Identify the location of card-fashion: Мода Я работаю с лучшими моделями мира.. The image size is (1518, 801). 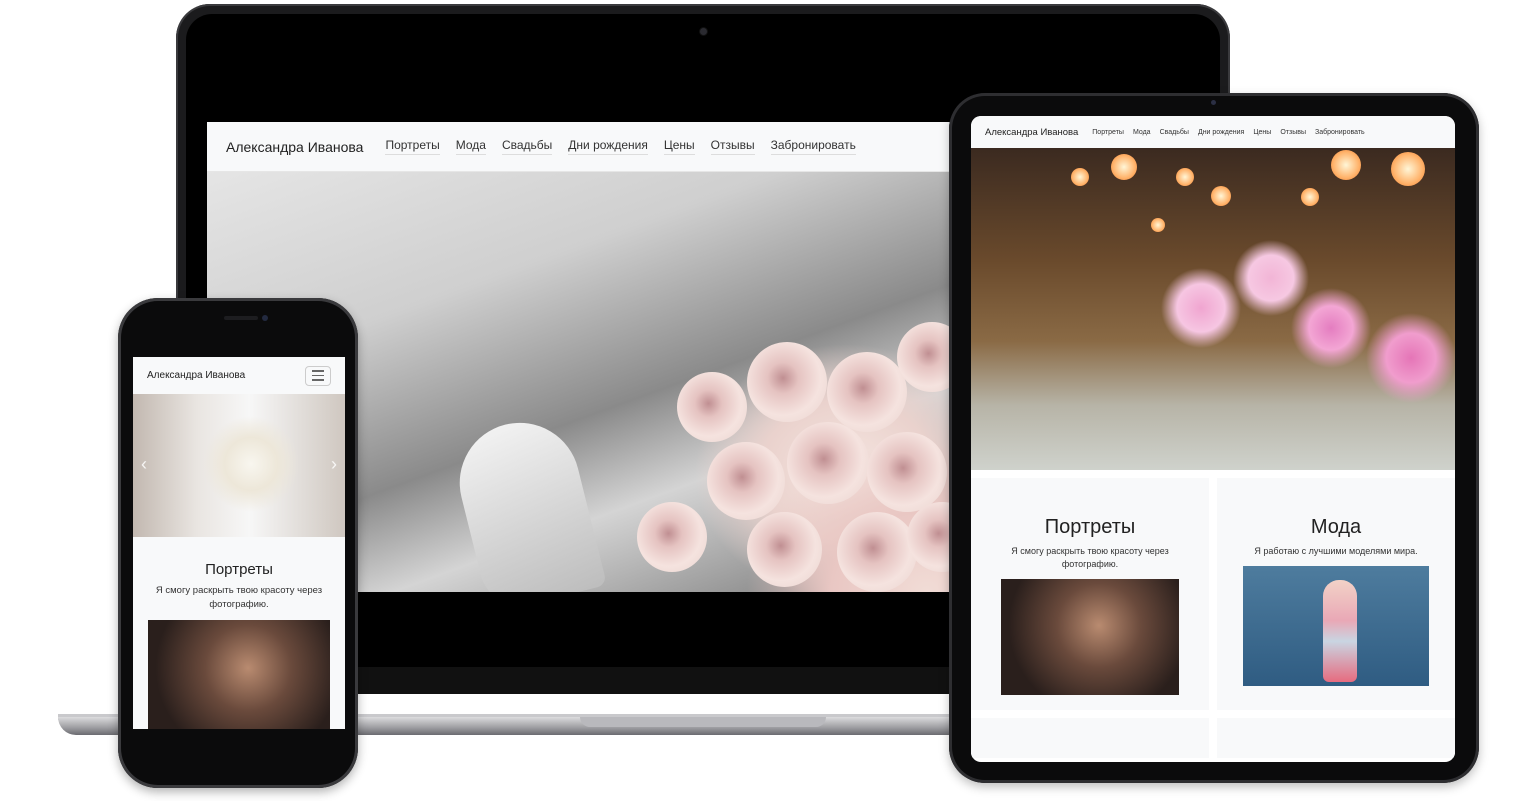
(1336, 594).